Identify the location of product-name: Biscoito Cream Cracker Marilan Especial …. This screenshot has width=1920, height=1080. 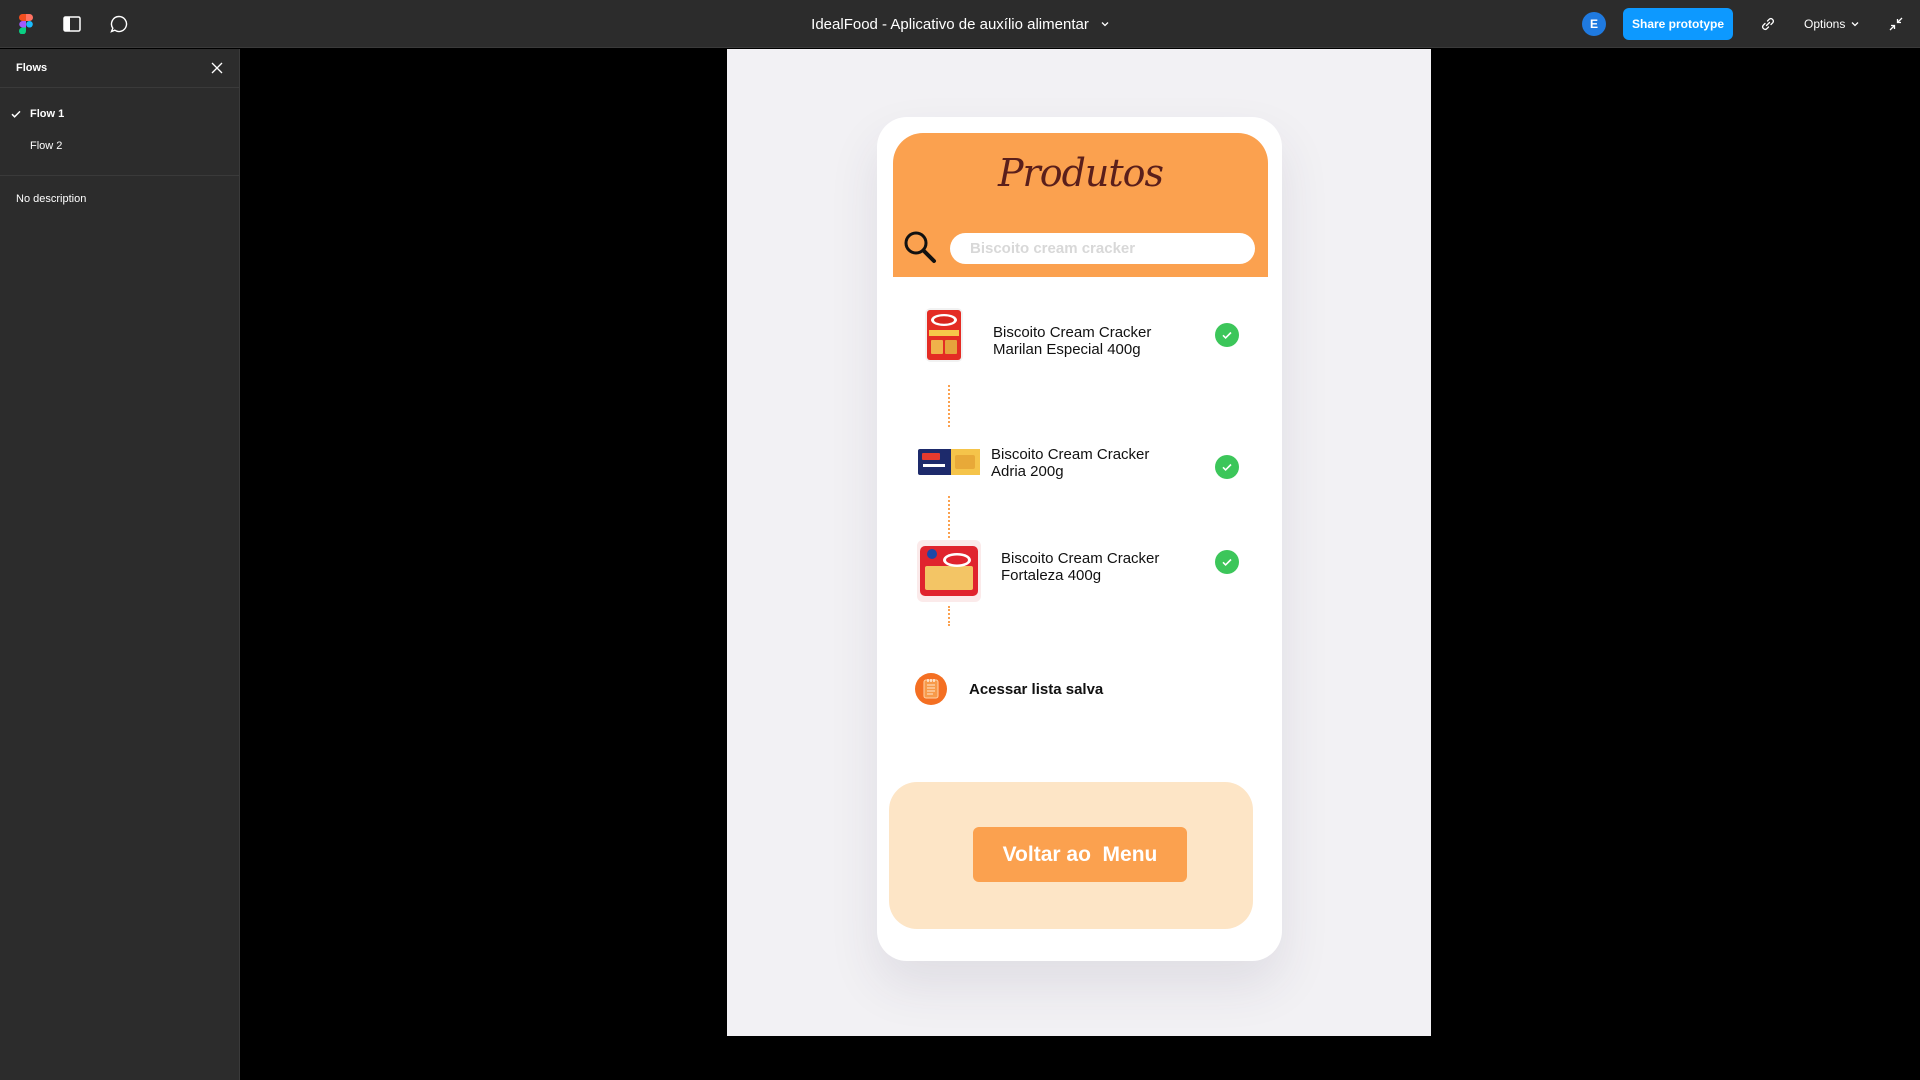
(1072, 341).